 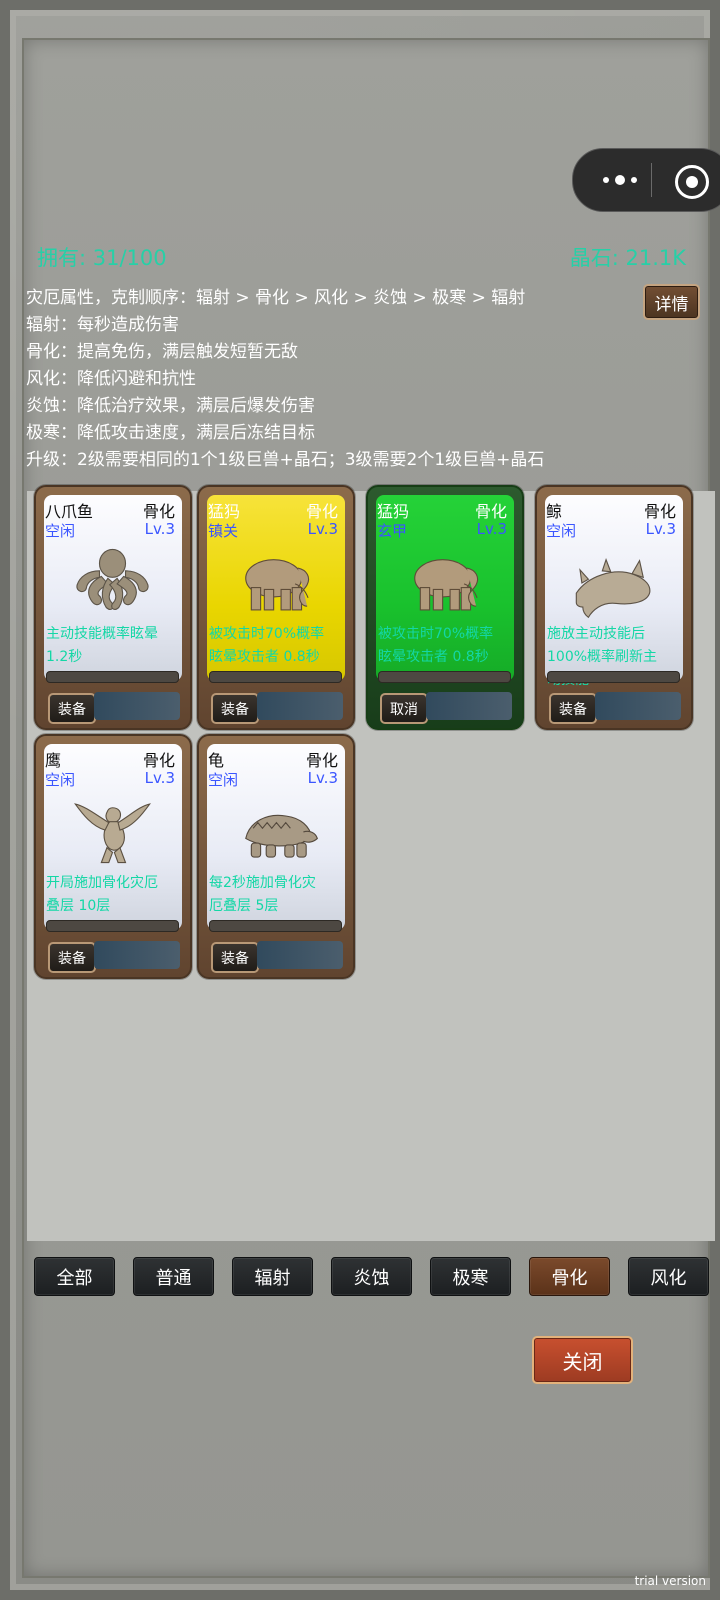 What do you see at coordinates (244, 906) in the screenshot?
I see `description-line: 厄叠层 5层` at bounding box center [244, 906].